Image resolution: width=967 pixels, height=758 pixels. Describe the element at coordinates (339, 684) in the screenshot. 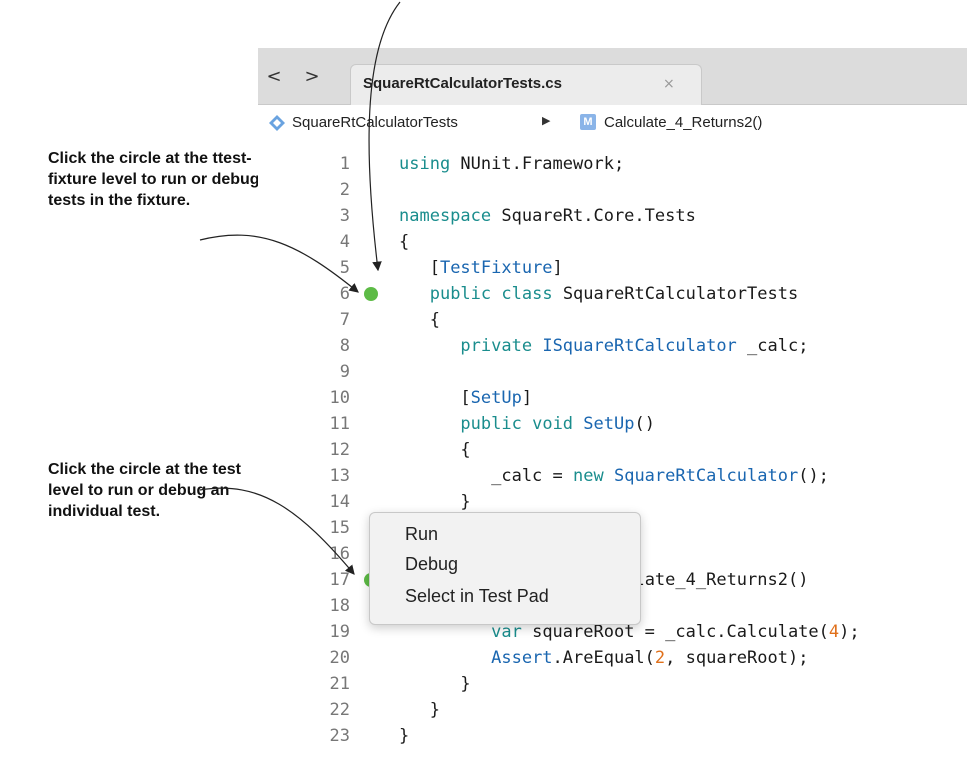

I see `line-number: 21` at that location.